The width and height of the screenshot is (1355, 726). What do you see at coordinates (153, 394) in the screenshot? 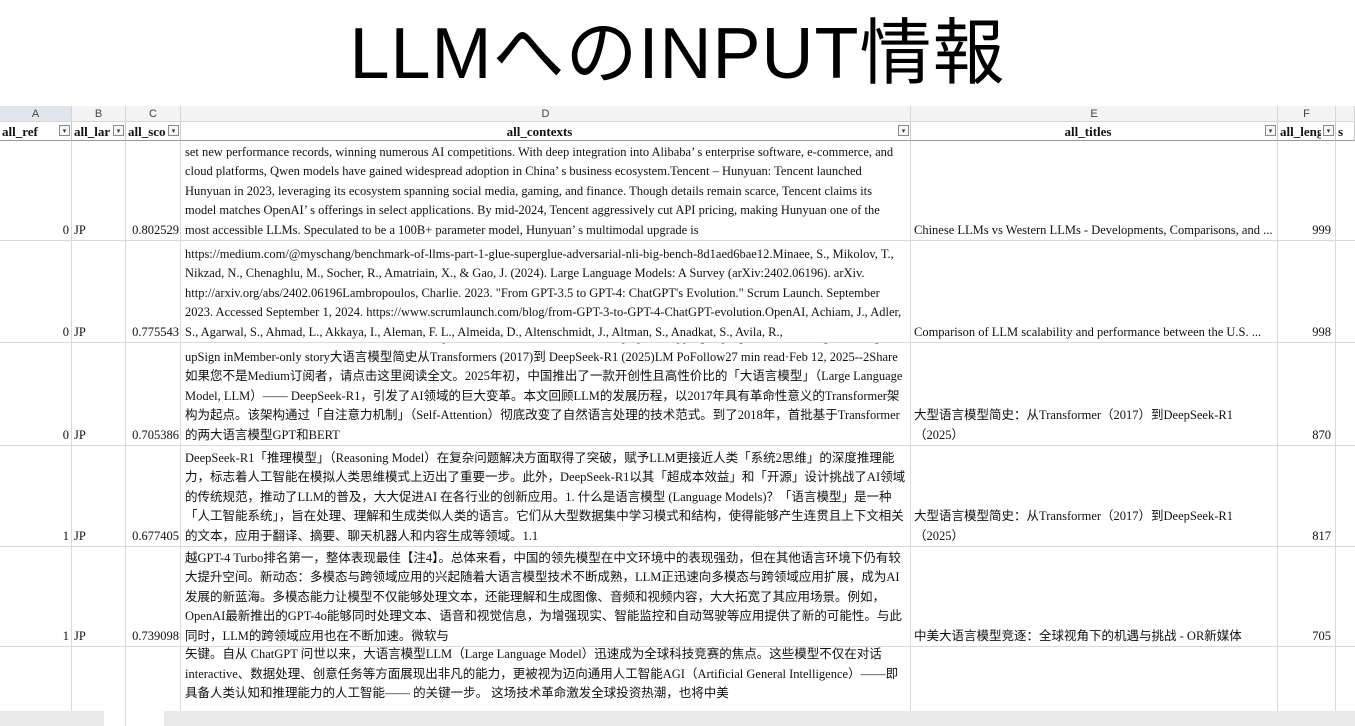
I see `cell-score: 0.705386` at bounding box center [153, 394].